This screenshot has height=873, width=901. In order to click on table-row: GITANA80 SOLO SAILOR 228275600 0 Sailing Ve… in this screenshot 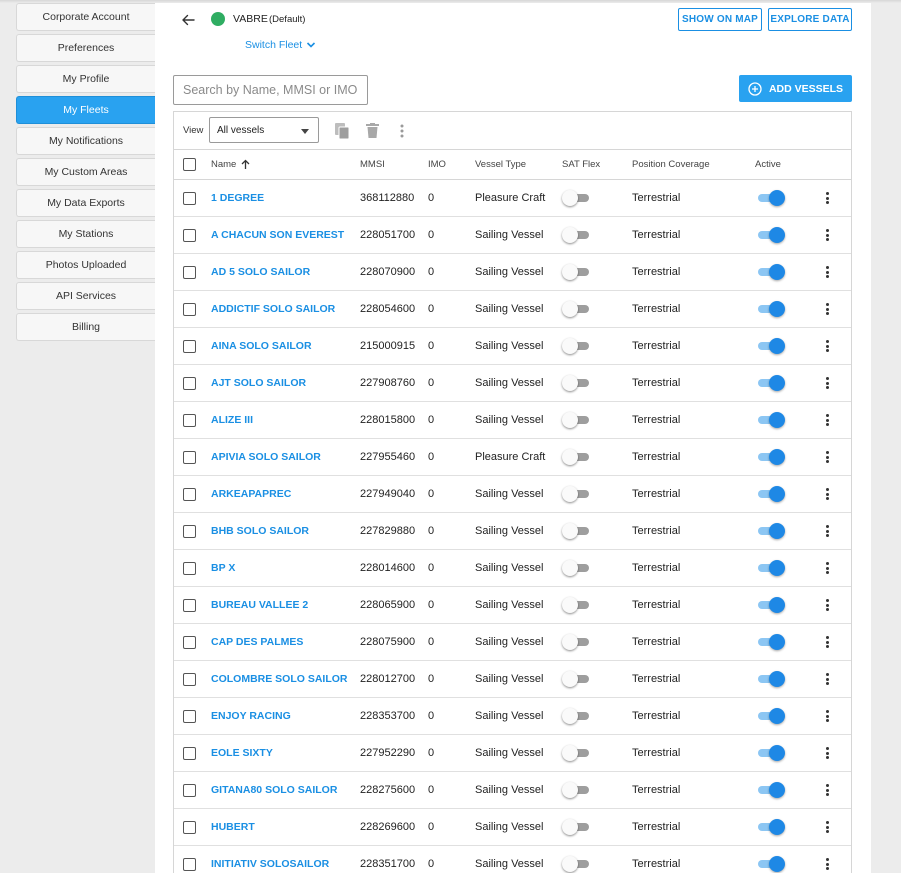, I will do `click(512, 790)`.